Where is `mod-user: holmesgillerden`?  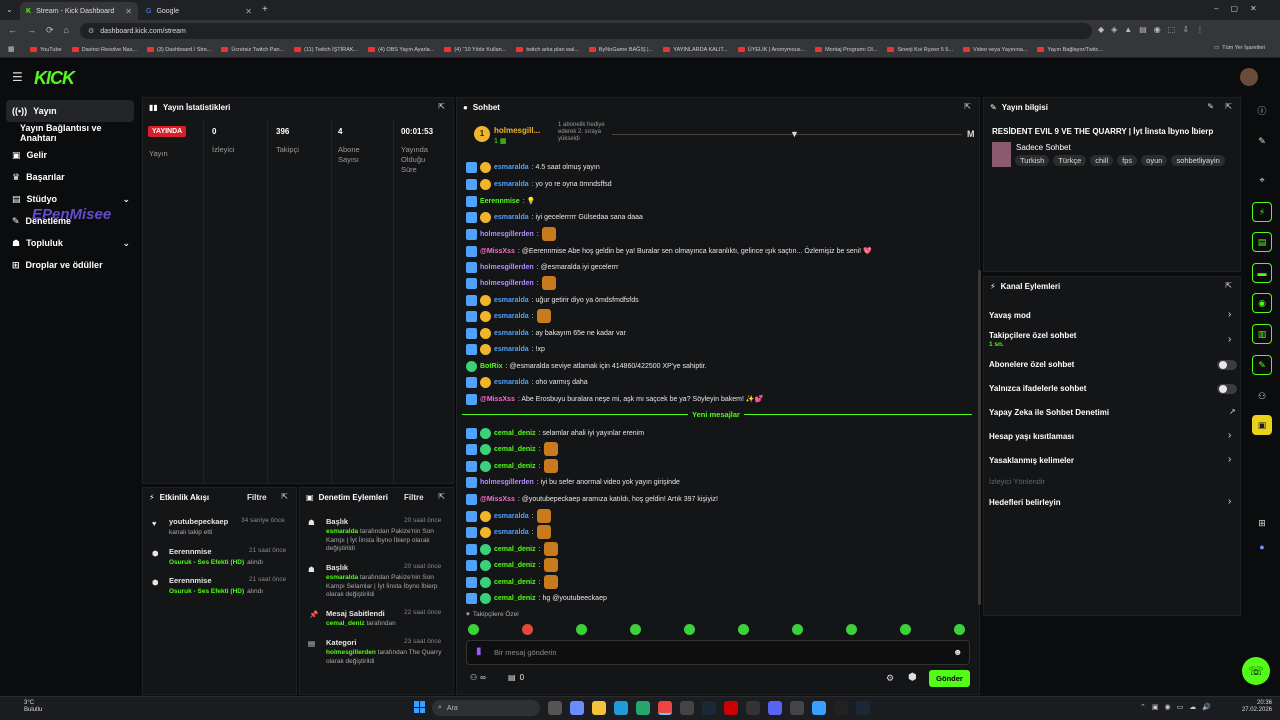
mod-user: holmesgillerden is located at coordinates (351, 652).